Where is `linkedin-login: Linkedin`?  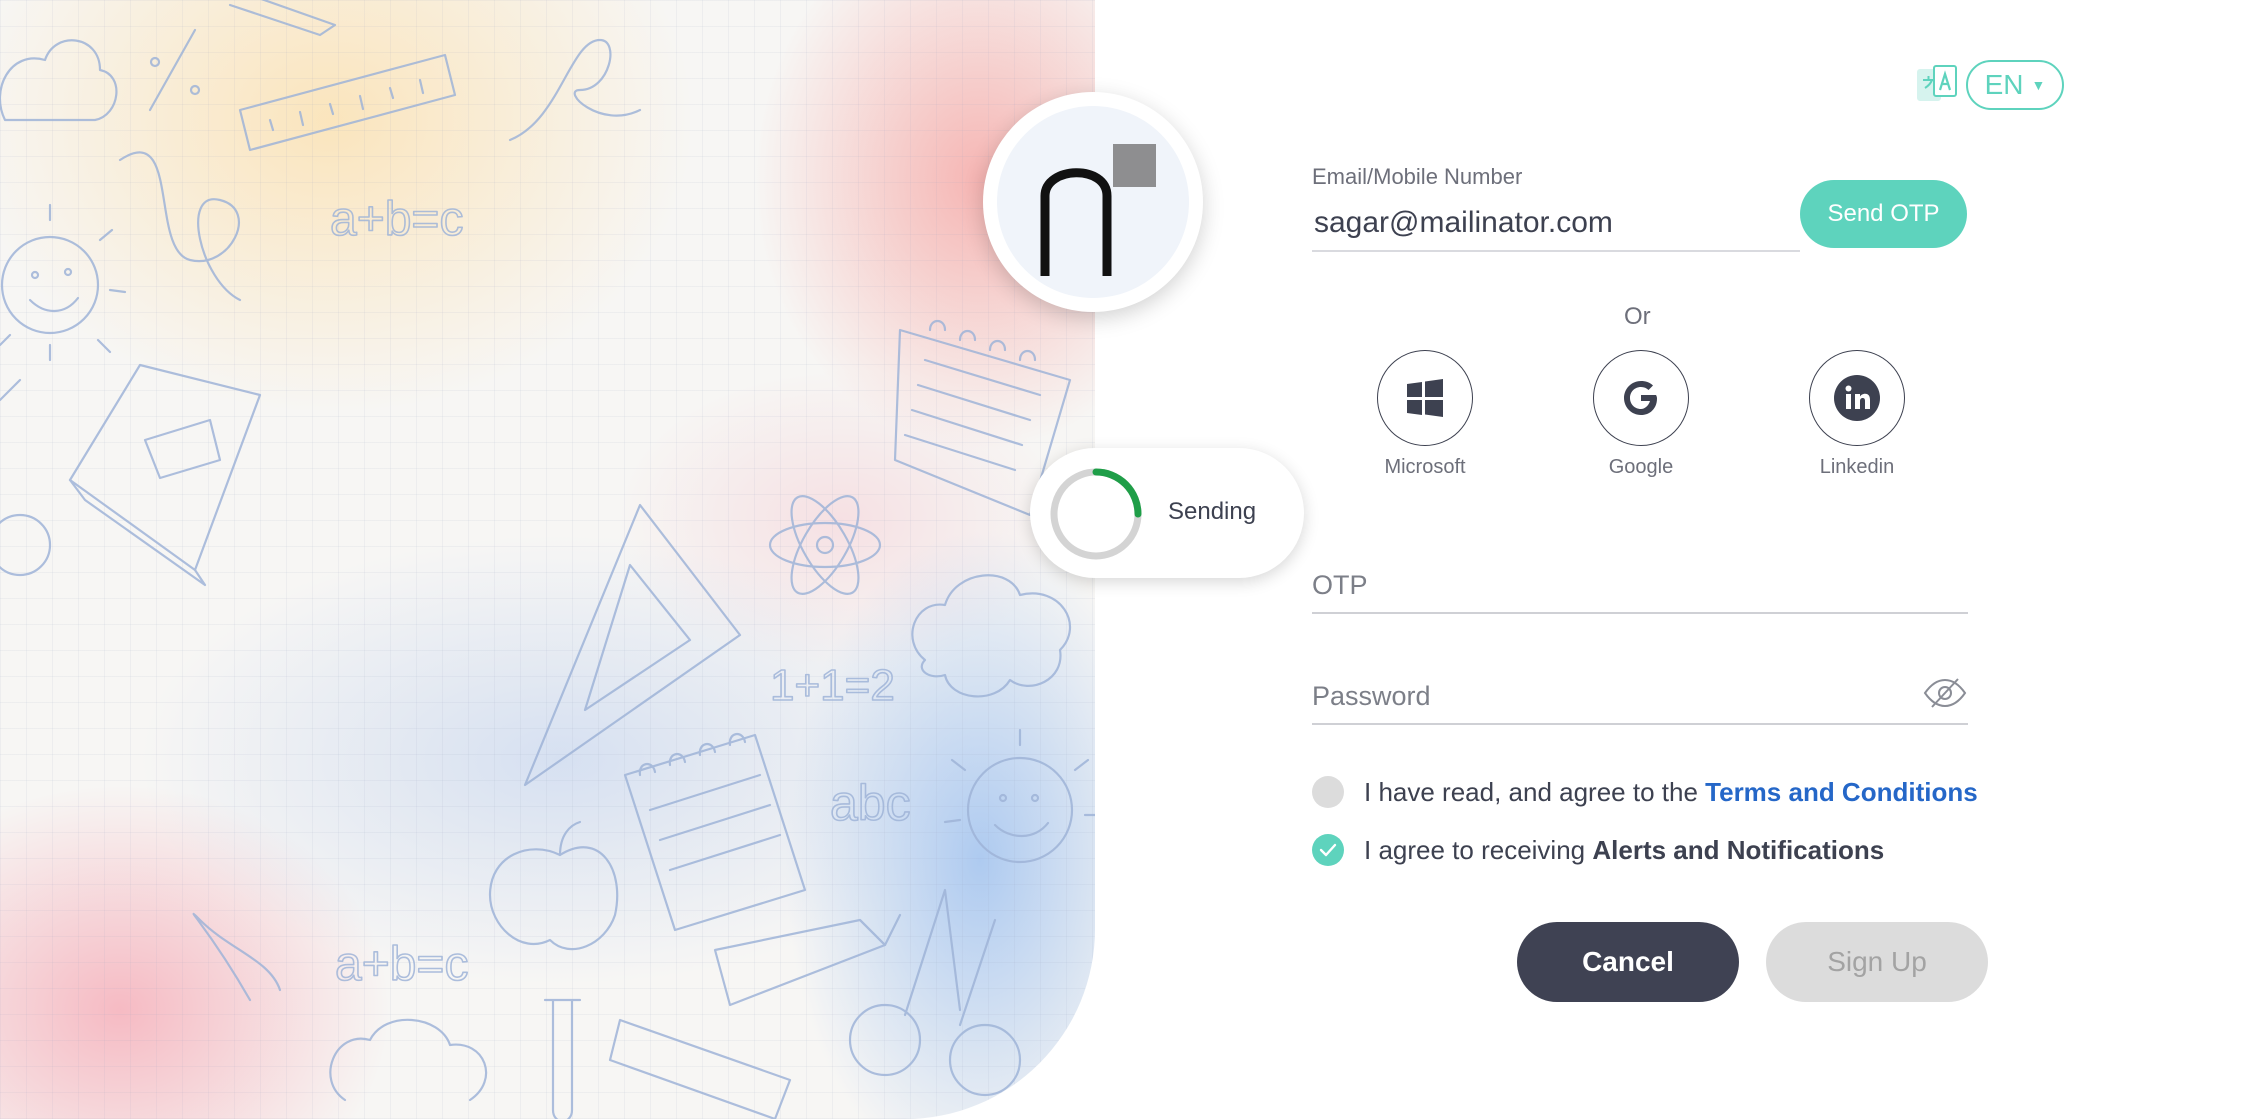 linkedin-login: Linkedin is located at coordinates (1857, 414).